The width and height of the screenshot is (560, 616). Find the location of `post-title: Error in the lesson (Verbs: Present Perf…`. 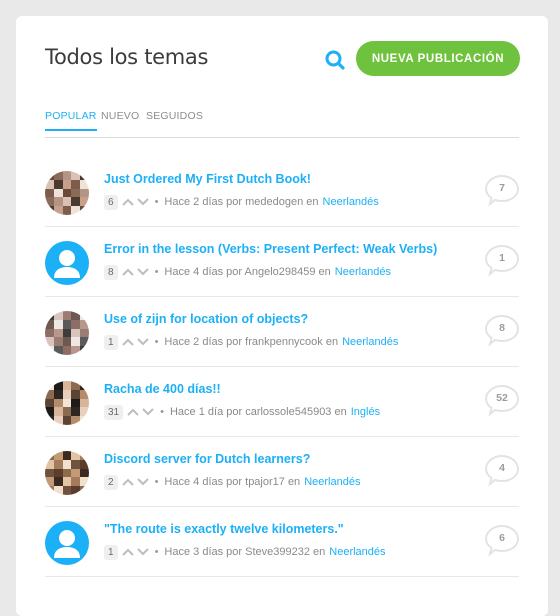

post-title: Error in the lesson (Verbs: Present Perf… is located at coordinates (270, 249).